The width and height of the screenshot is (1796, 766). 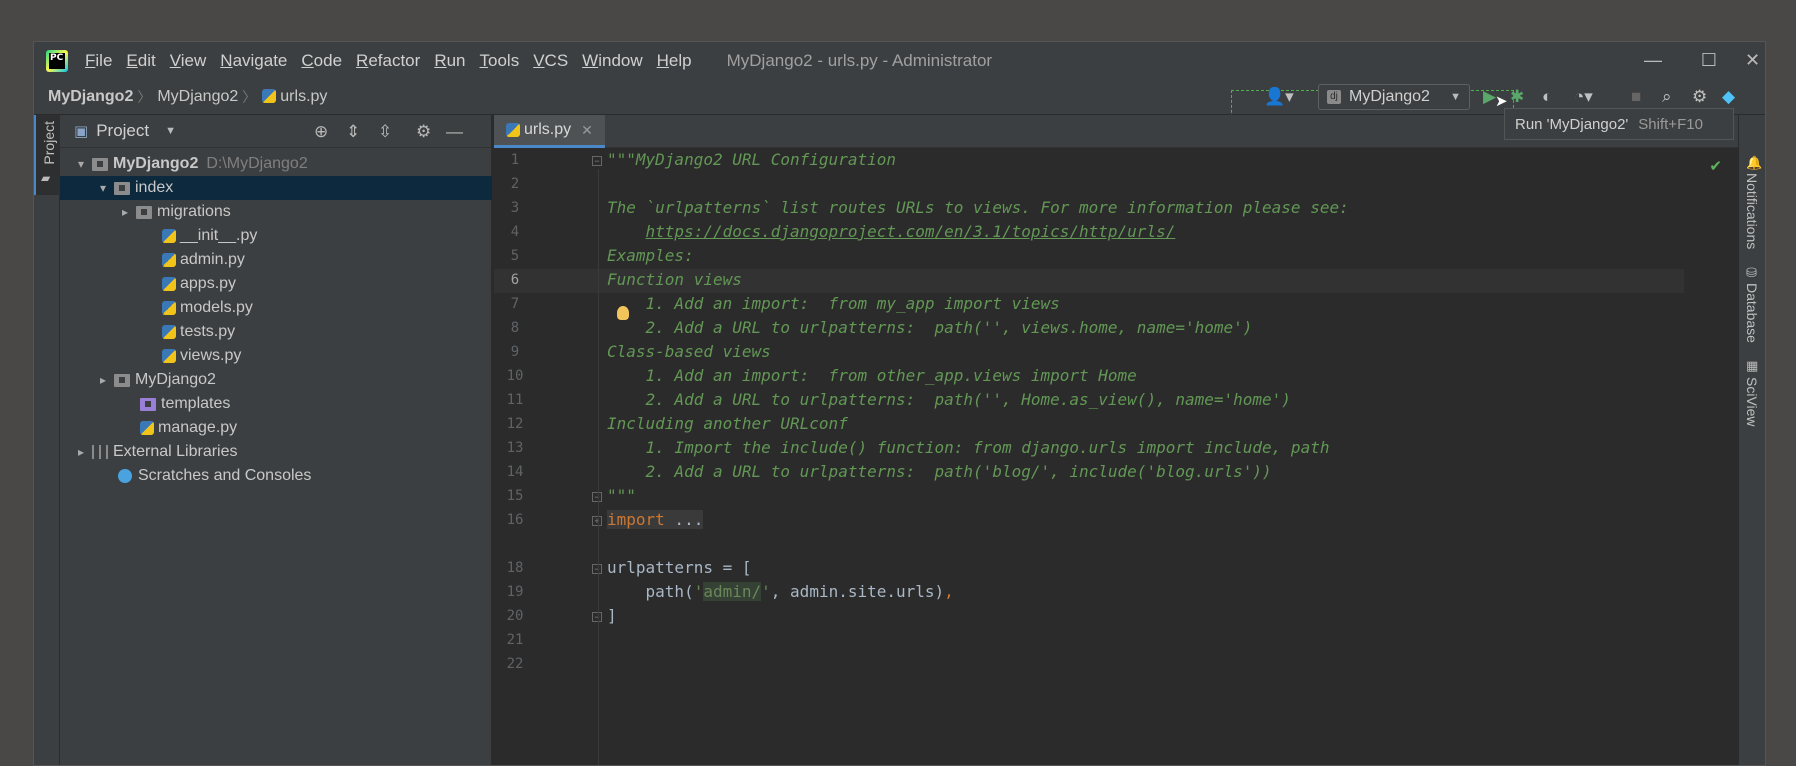 I want to click on search-icon: ⌕, so click(x=1667, y=97).